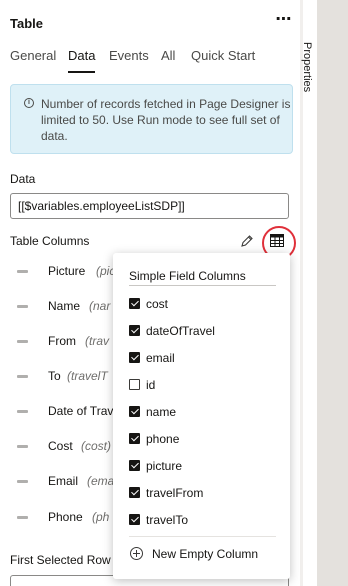 The width and height of the screenshot is (348, 586). I want to click on field-option: picture, so click(204, 467).